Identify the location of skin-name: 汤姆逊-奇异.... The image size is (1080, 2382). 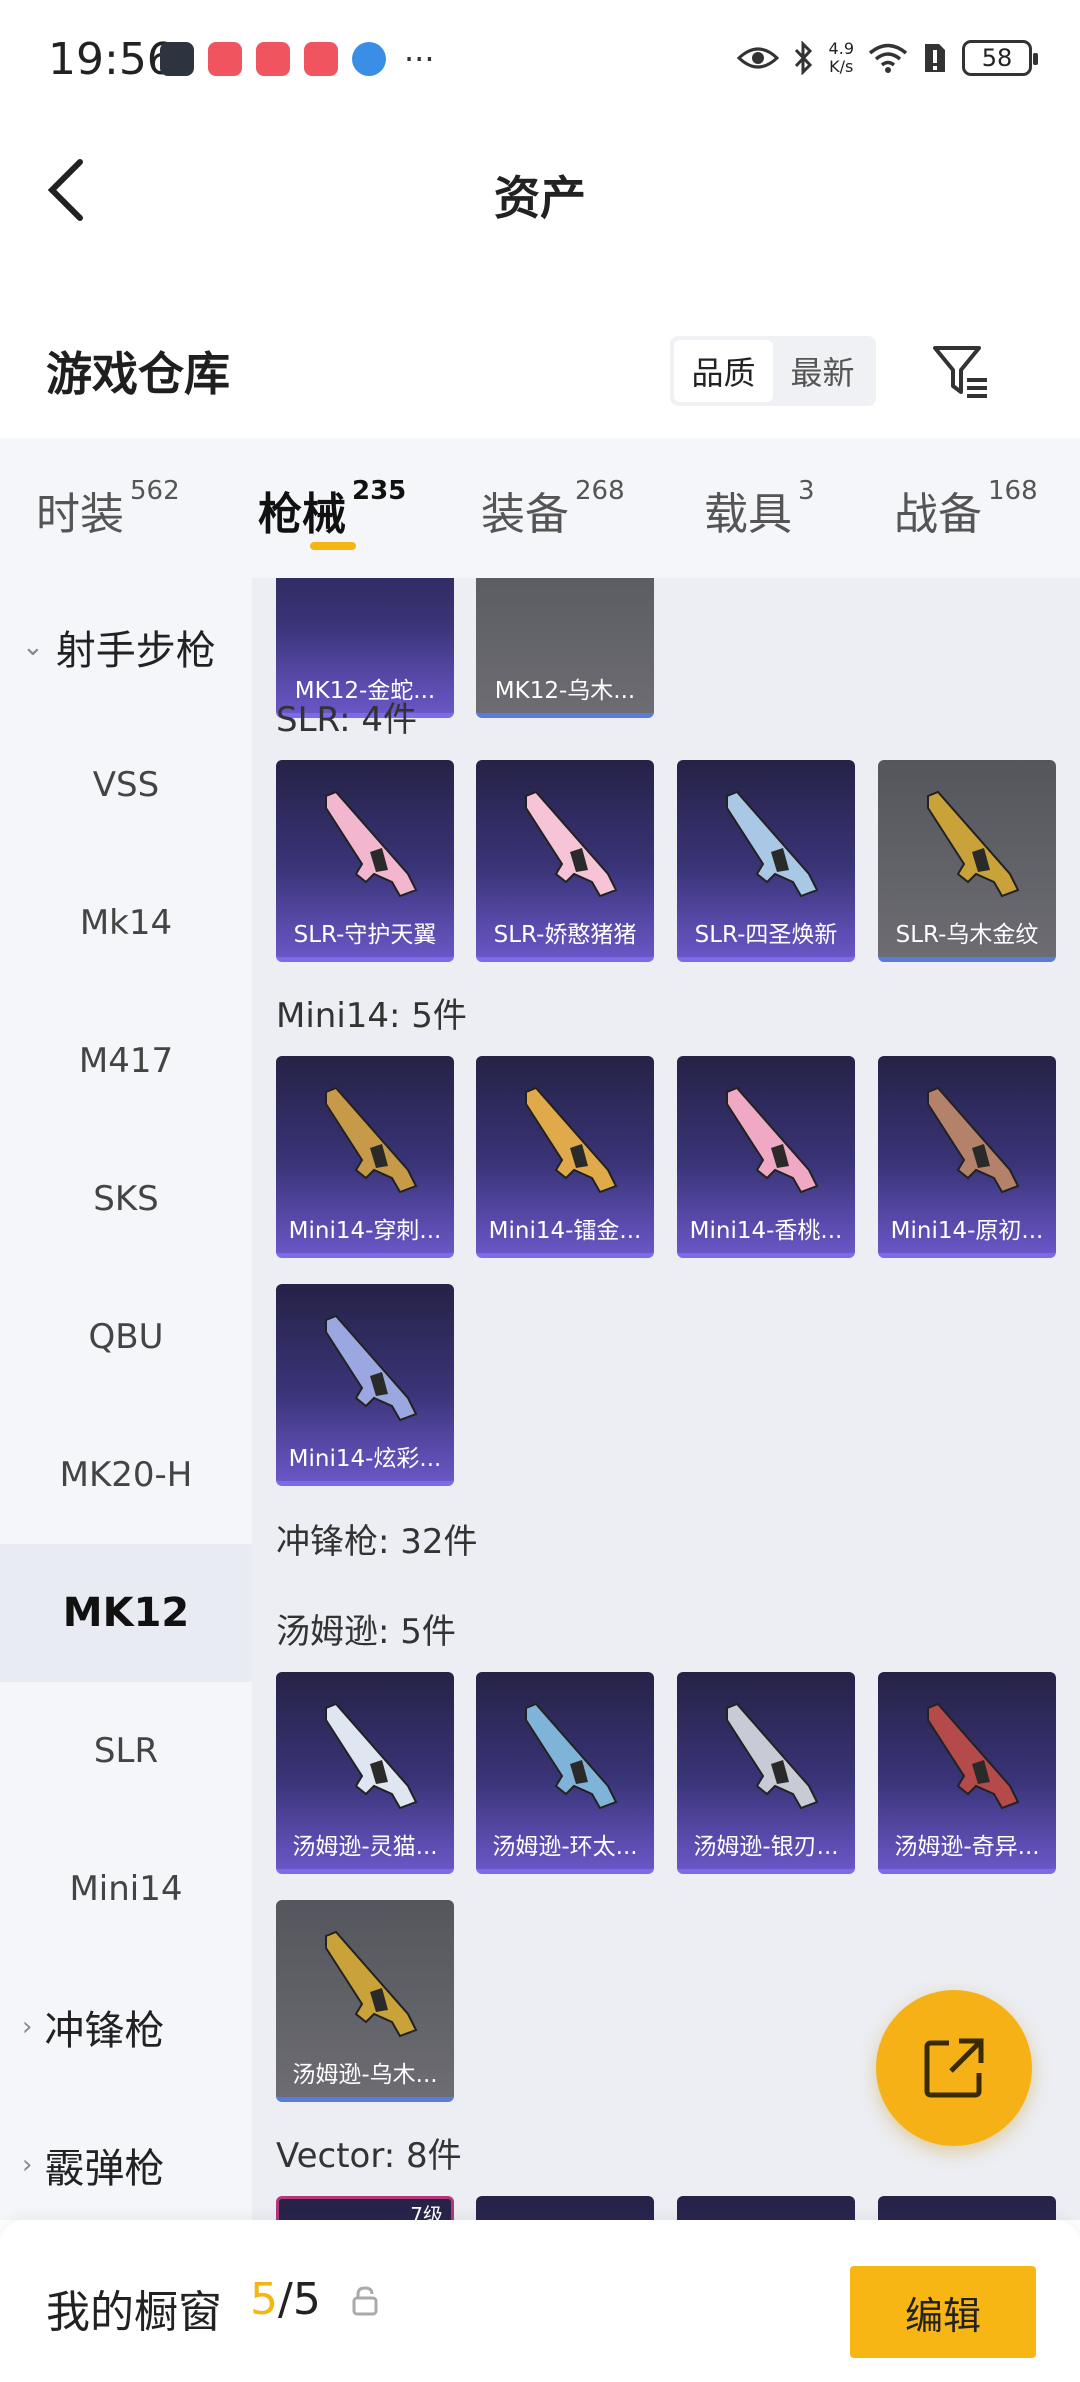
(967, 1847).